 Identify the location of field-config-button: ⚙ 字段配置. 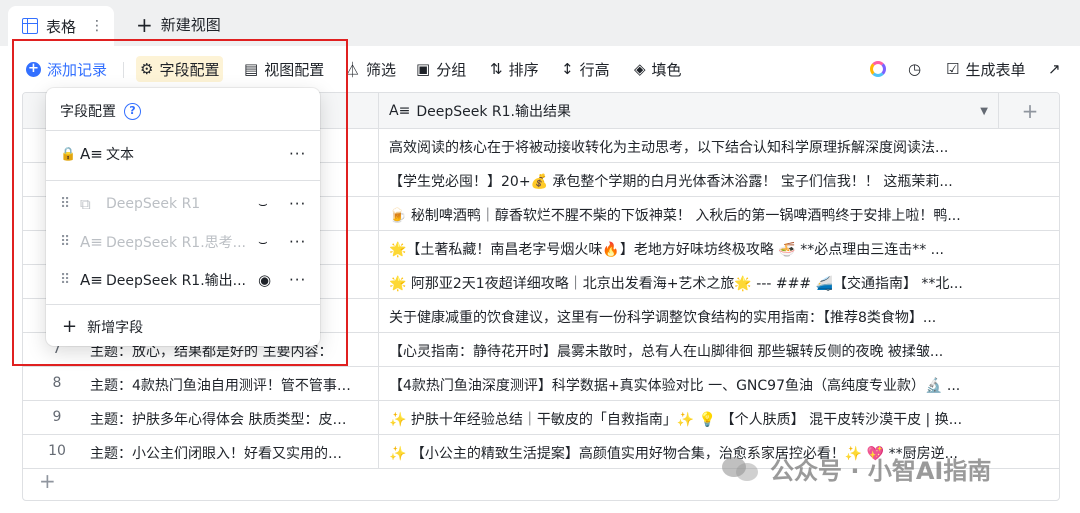
(180, 69).